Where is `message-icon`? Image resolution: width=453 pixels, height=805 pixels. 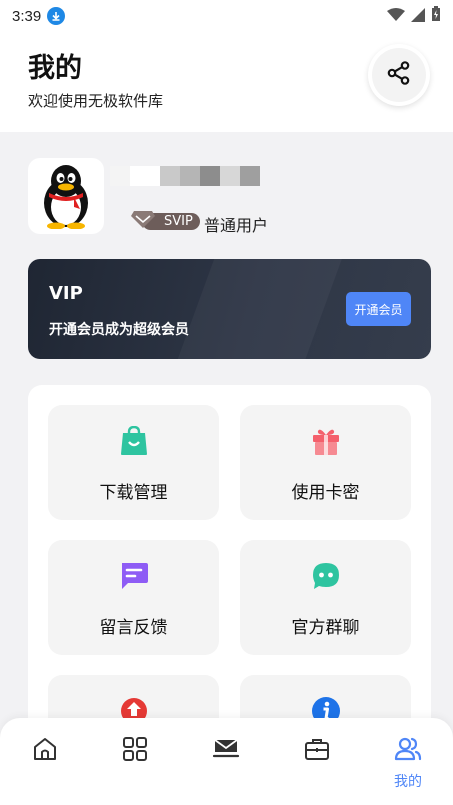 message-icon is located at coordinates (134, 576).